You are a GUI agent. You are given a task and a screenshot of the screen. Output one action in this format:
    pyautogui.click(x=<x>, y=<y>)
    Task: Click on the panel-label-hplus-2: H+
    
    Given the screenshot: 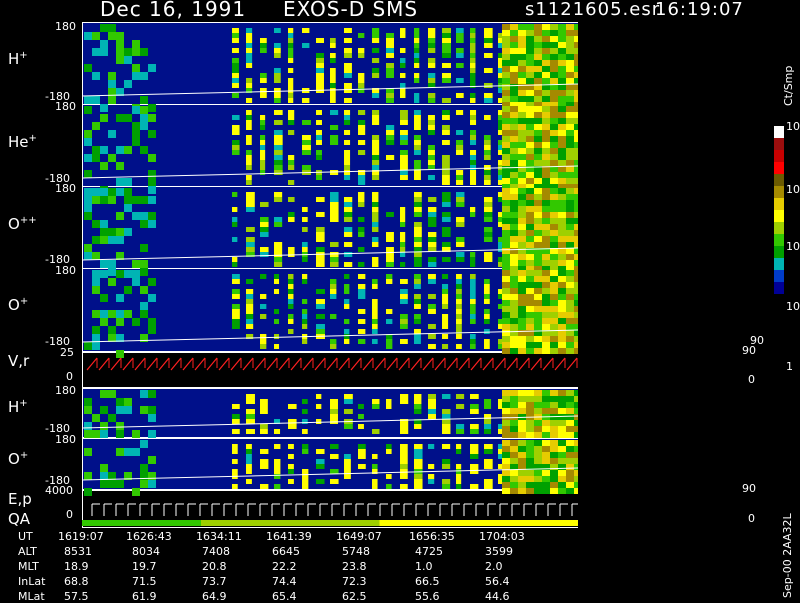 What is the action you would take?
    pyautogui.click(x=18, y=407)
    